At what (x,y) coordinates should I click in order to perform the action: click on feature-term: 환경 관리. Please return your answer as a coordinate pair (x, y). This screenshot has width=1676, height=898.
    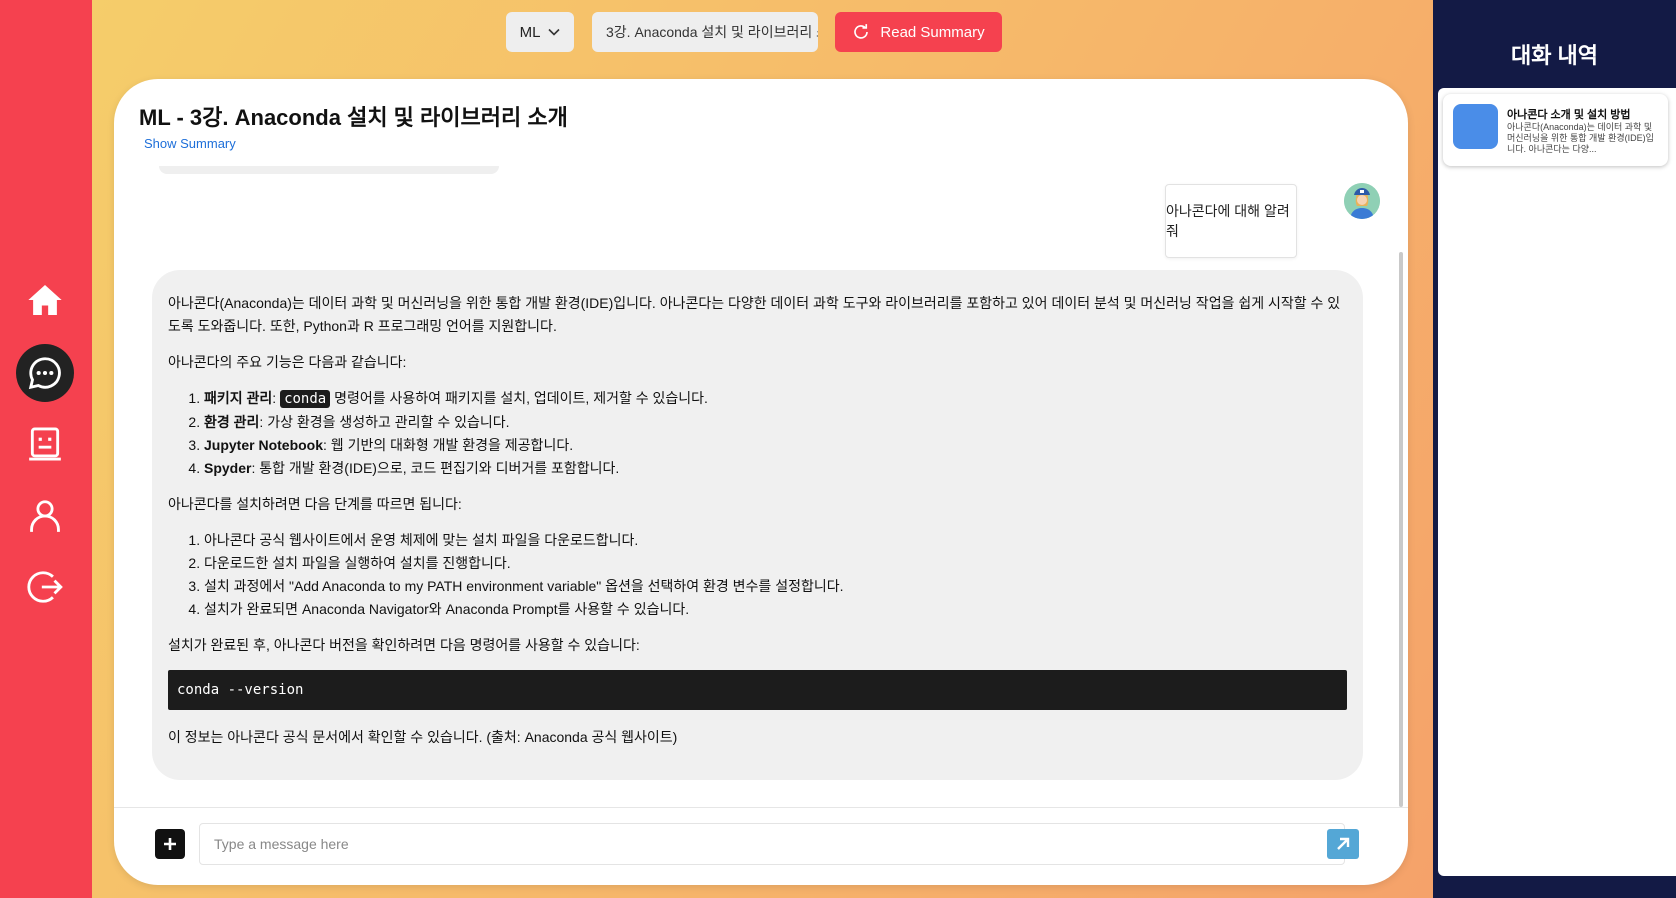
    Looking at the image, I should click on (232, 422).